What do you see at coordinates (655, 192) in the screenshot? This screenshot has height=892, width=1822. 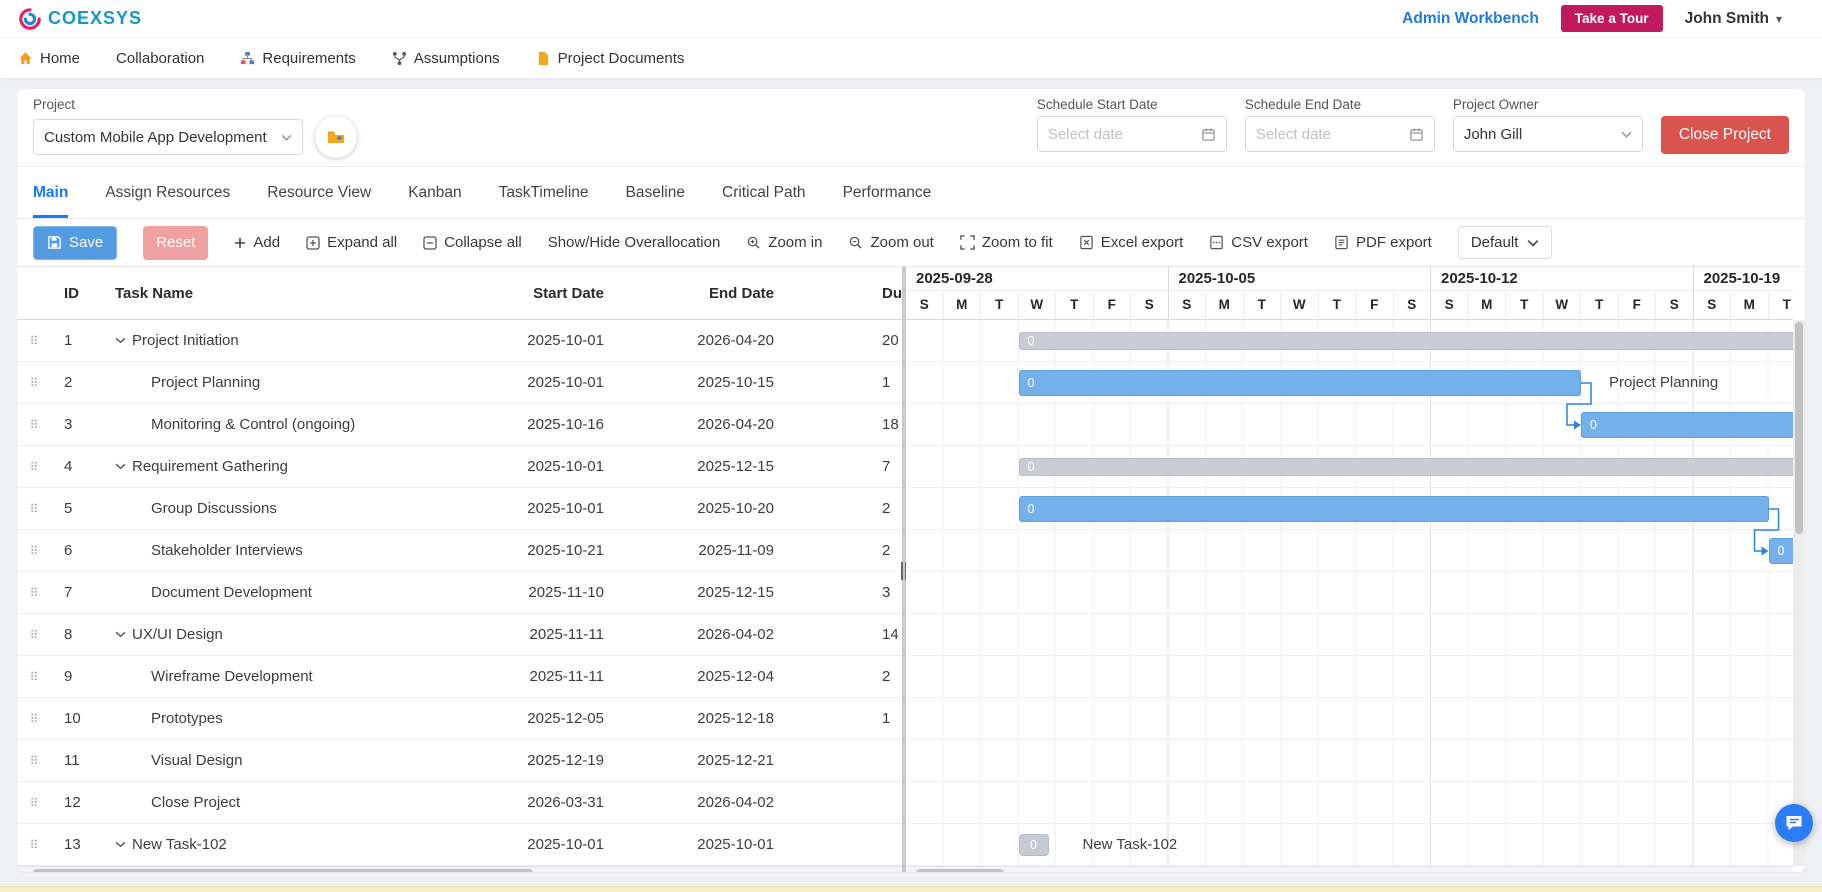 I see `tab-baseline: Baseline` at bounding box center [655, 192].